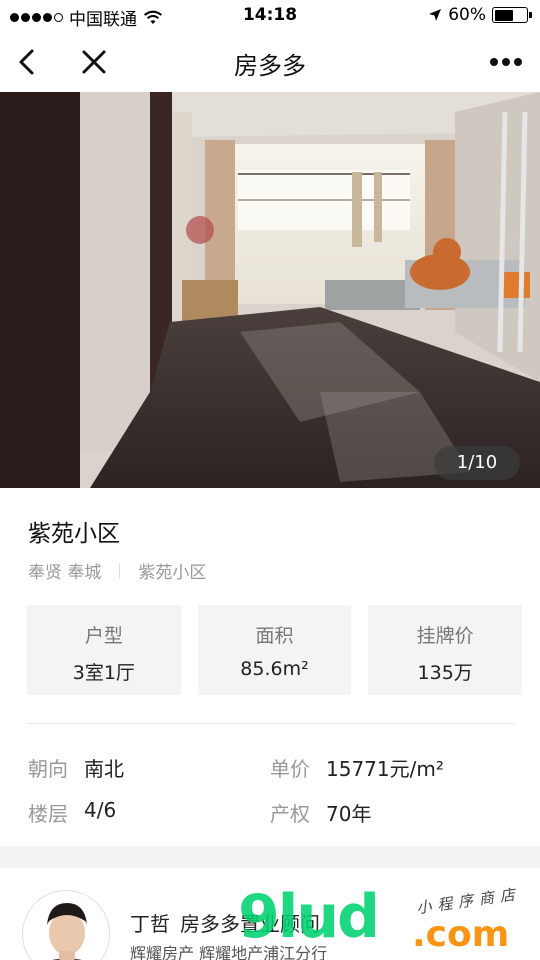 Image resolution: width=540 pixels, height=960 pixels. What do you see at coordinates (150, 924) in the screenshot?
I see `agent-name: 丁哲` at bounding box center [150, 924].